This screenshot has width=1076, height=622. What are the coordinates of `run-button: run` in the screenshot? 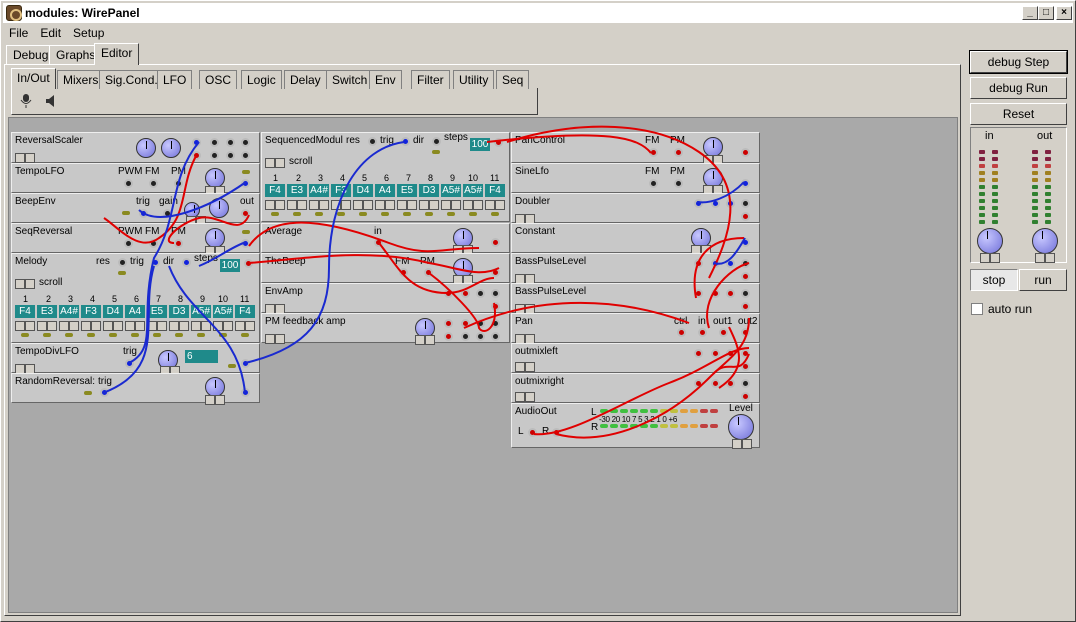 It's located at (1043, 280).